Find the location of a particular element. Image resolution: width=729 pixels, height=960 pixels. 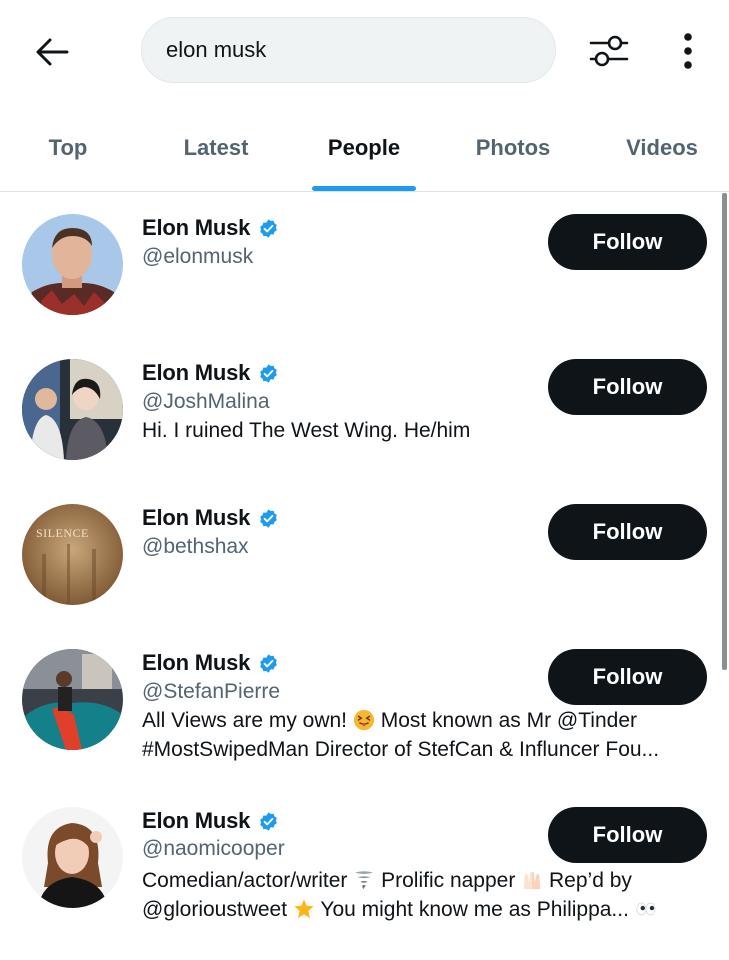

search-tabs: Top Latest People Photos Videos is located at coordinates (364, 148).